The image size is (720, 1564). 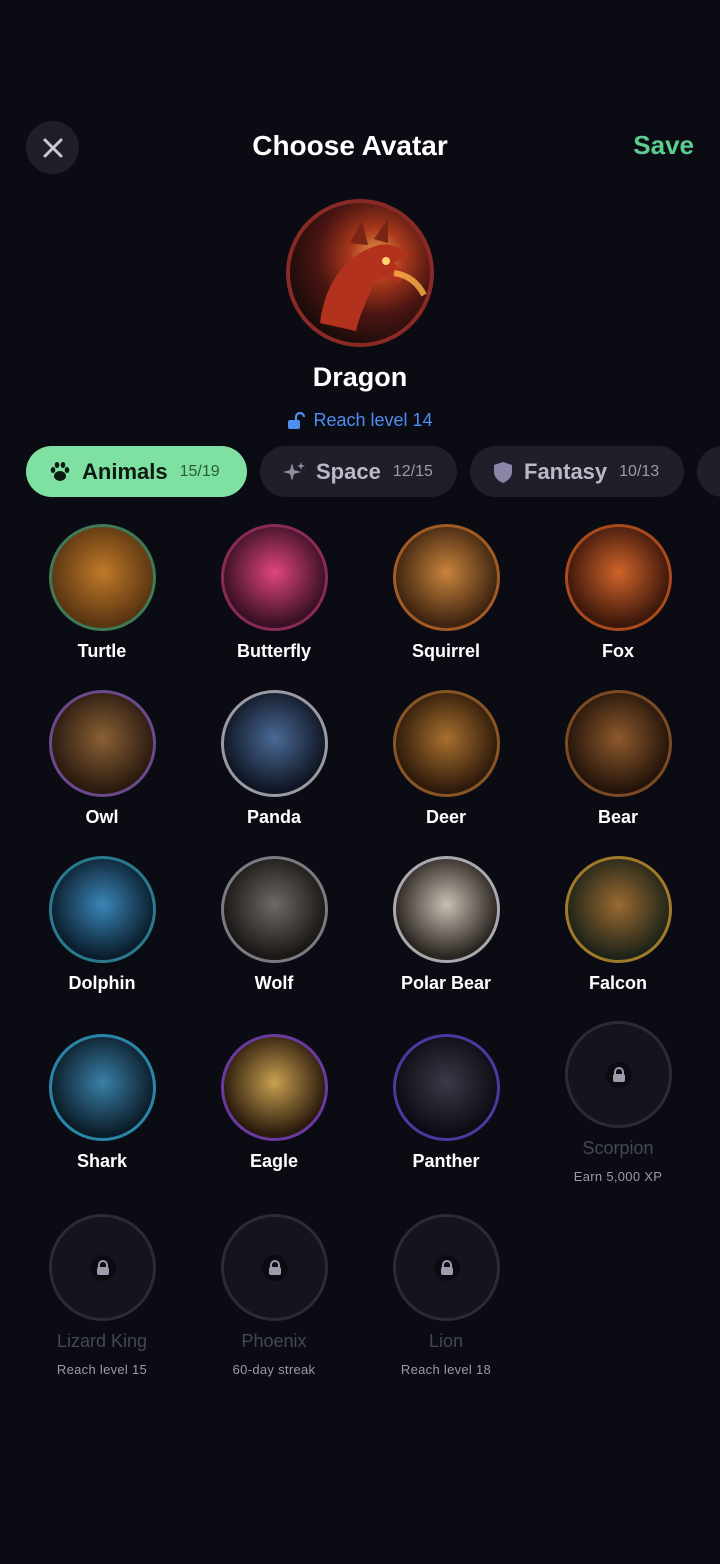 I want to click on avatar-name: Deer, so click(x=446, y=817).